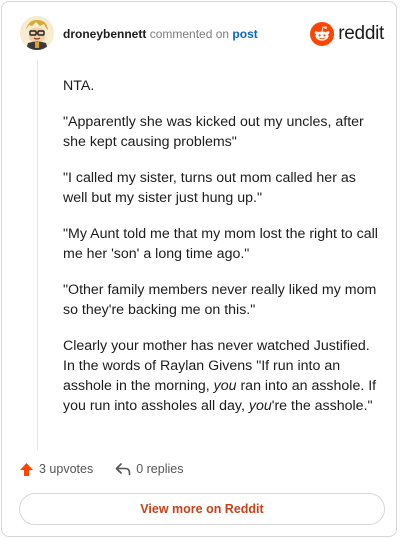 The height and width of the screenshot is (540, 400). I want to click on comment-byline: droneybennett commented on post, so click(160, 34).